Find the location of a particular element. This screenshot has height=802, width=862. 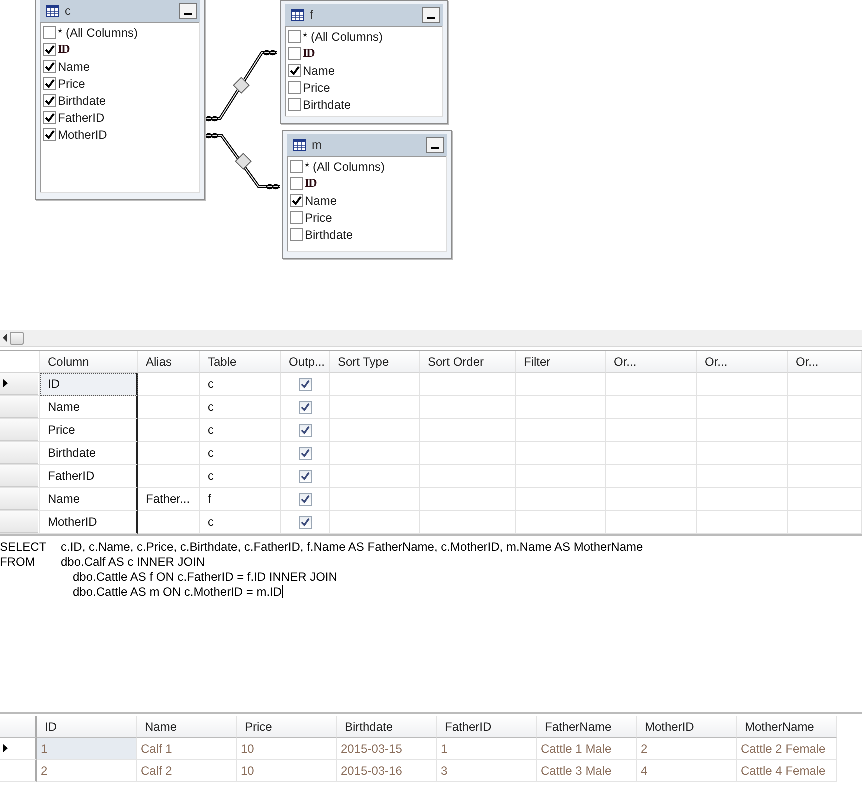

result-cell: 2015-03-15 is located at coordinates (387, 749).